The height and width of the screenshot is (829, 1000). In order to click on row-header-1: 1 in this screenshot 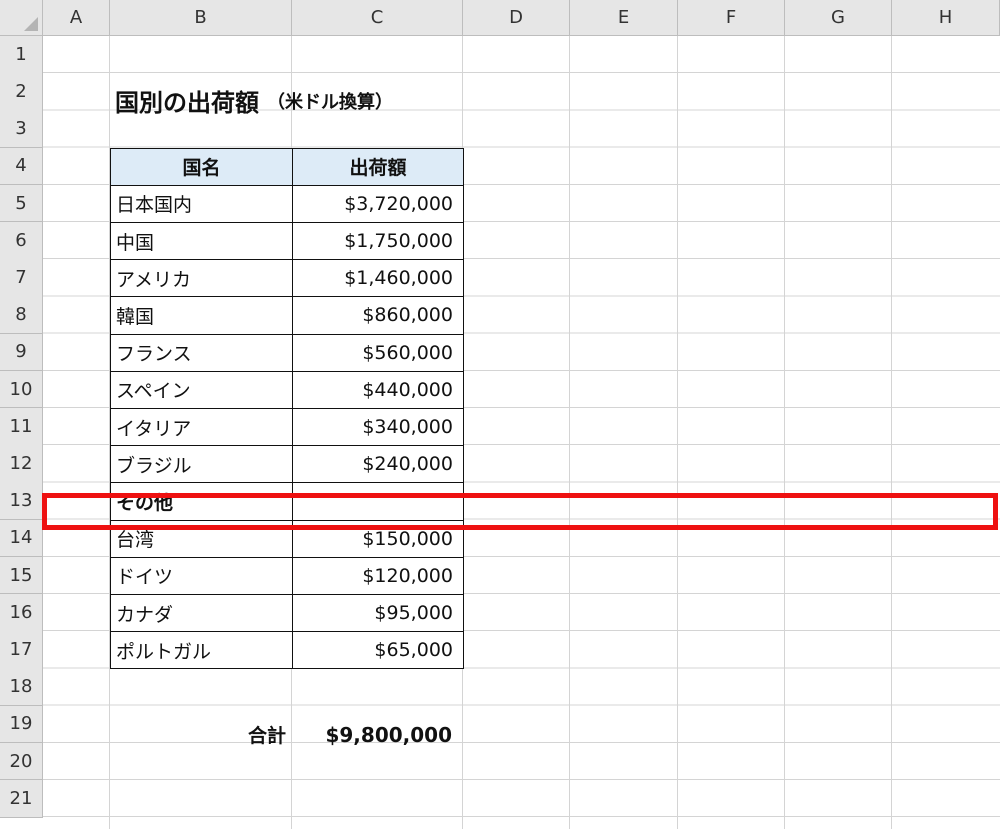, I will do `click(21, 55)`.